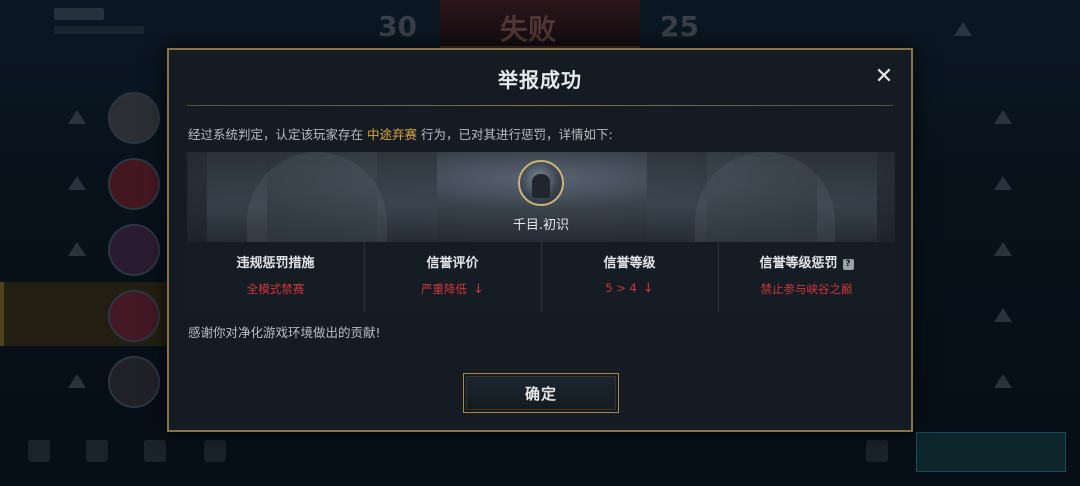 The image size is (1080, 486). What do you see at coordinates (848, 264) in the screenshot?
I see `help-icon: ?` at bounding box center [848, 264].